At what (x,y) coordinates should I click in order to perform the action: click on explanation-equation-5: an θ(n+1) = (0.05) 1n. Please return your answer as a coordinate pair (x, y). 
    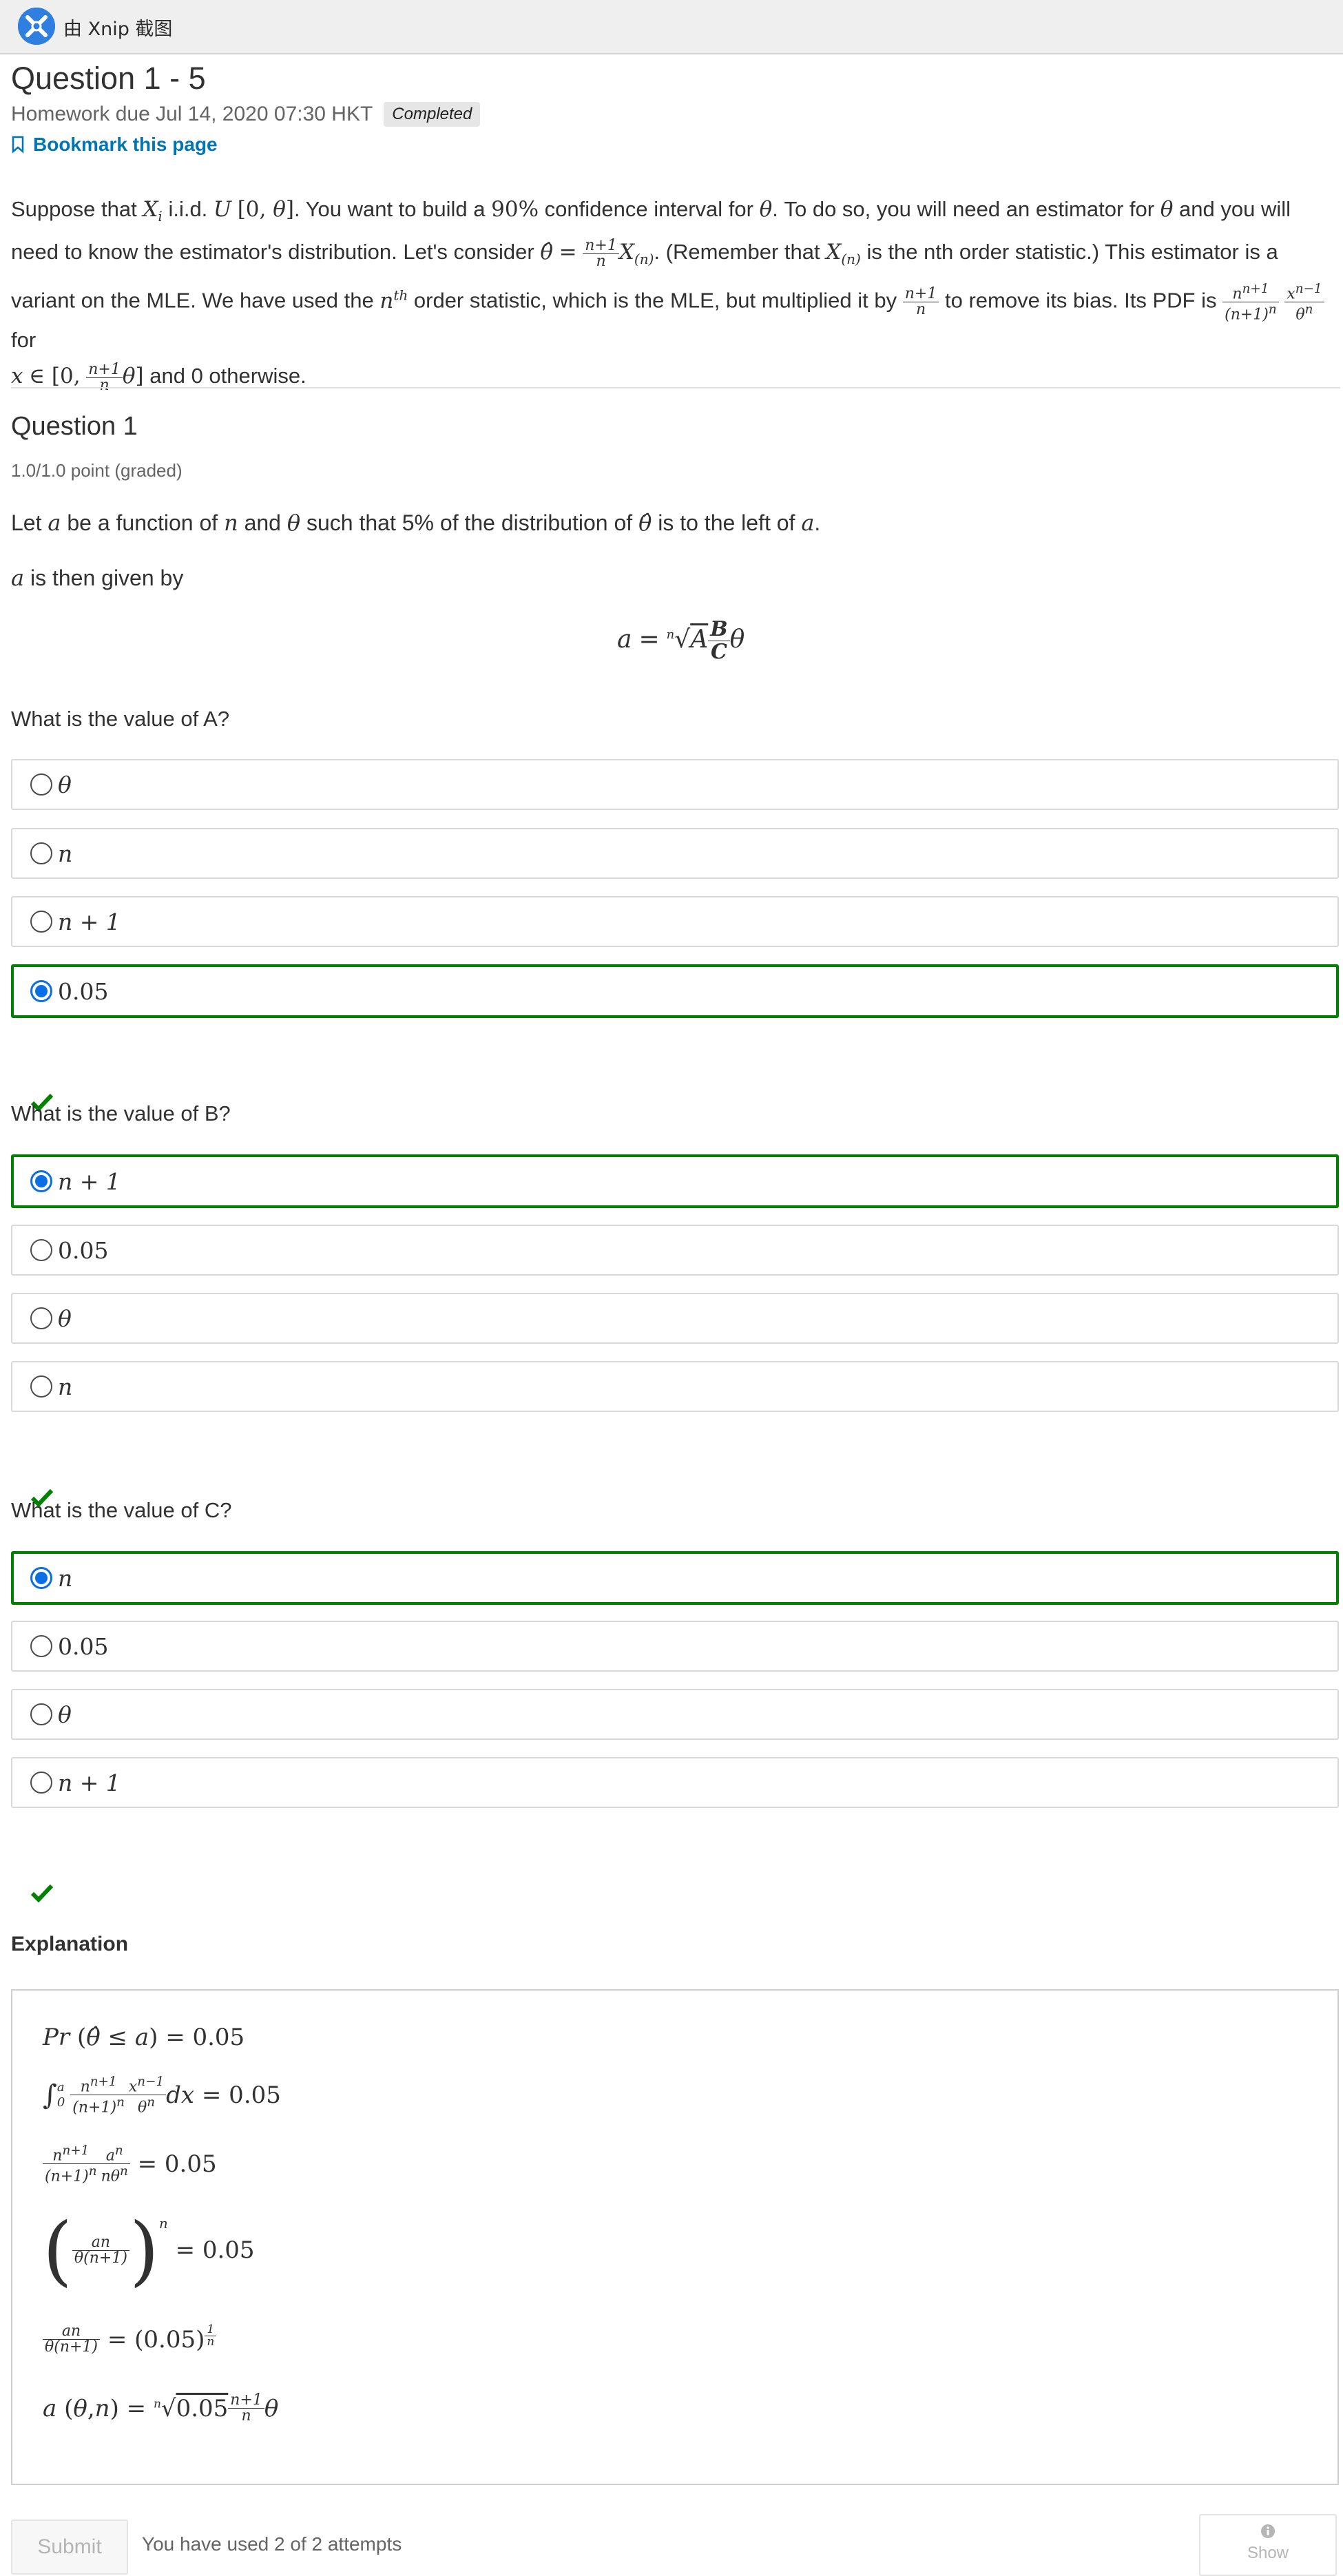
    Looking at the image, I should click on (130, 2339).